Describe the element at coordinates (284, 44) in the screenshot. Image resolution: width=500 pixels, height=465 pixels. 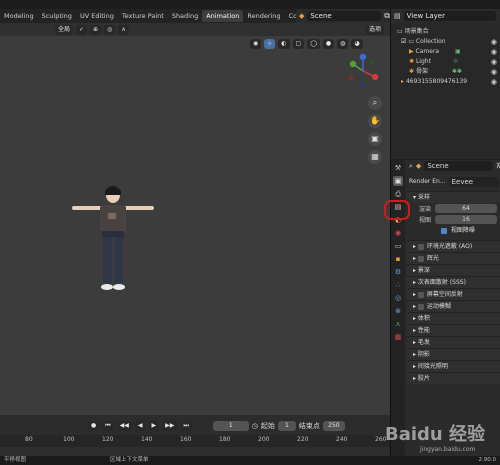
I see `overlay-icon: ◐` at that location.